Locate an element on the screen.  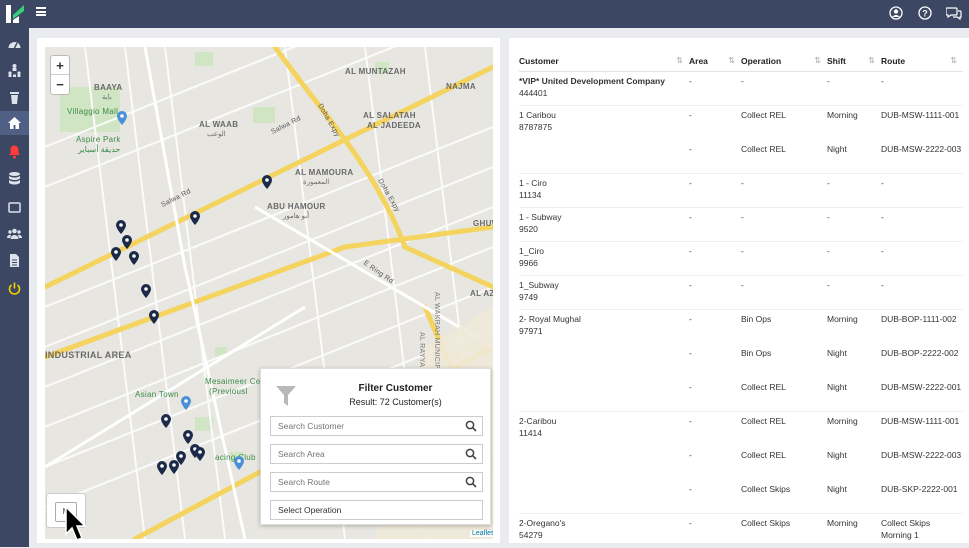
customer-name: 2- Royal Mughal is located at coordinates (550, 319).